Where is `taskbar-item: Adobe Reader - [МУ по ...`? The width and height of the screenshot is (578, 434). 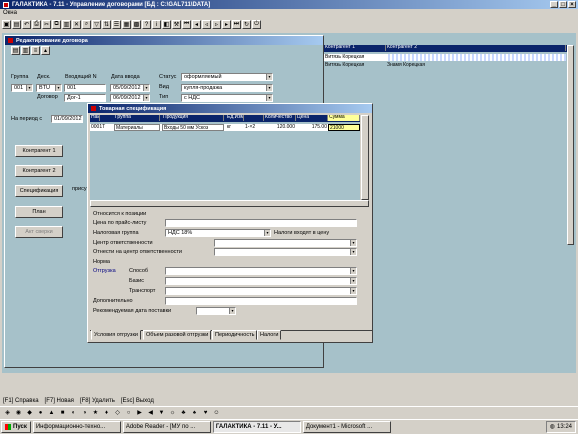 taskbar-item: Adobe Reader - [МУ по ... is located at coordinates (166, 427).